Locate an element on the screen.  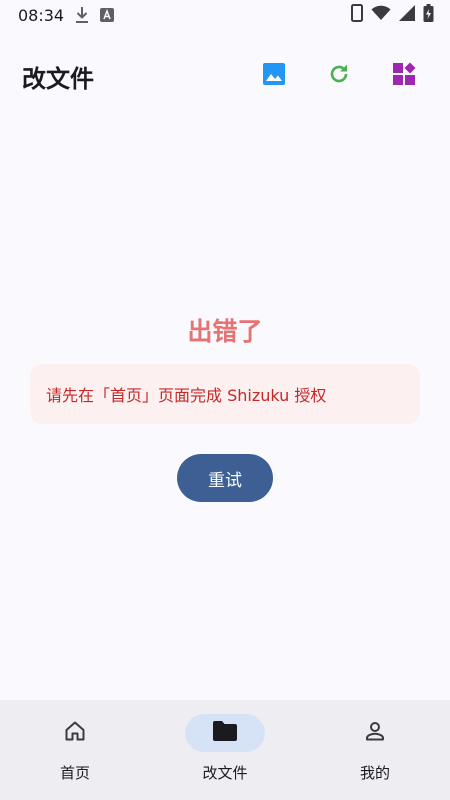
widgets-button is located at coordinates (404, 76).